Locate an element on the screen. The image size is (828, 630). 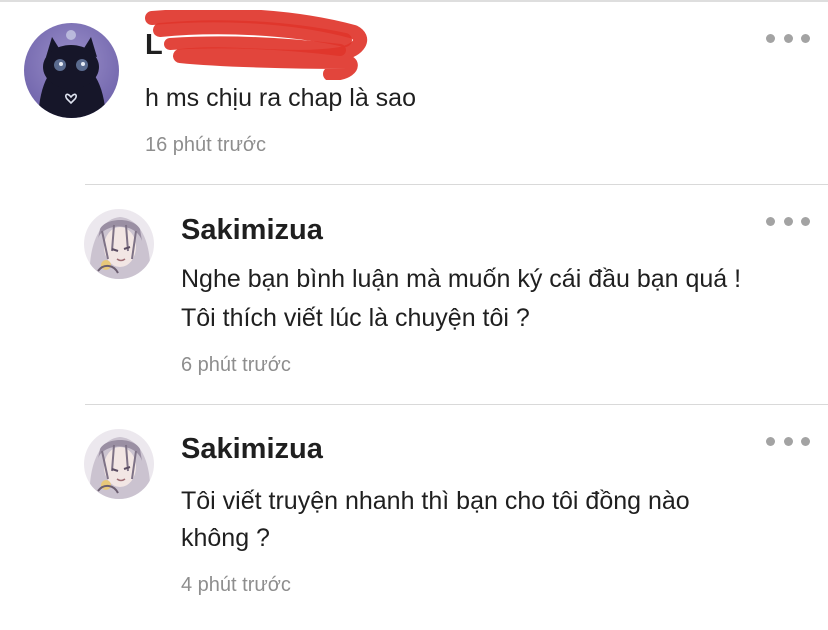
comment-text-line: Tôi thích viết lúc là chuyện tôi ? is located at coordinates (355, 318).